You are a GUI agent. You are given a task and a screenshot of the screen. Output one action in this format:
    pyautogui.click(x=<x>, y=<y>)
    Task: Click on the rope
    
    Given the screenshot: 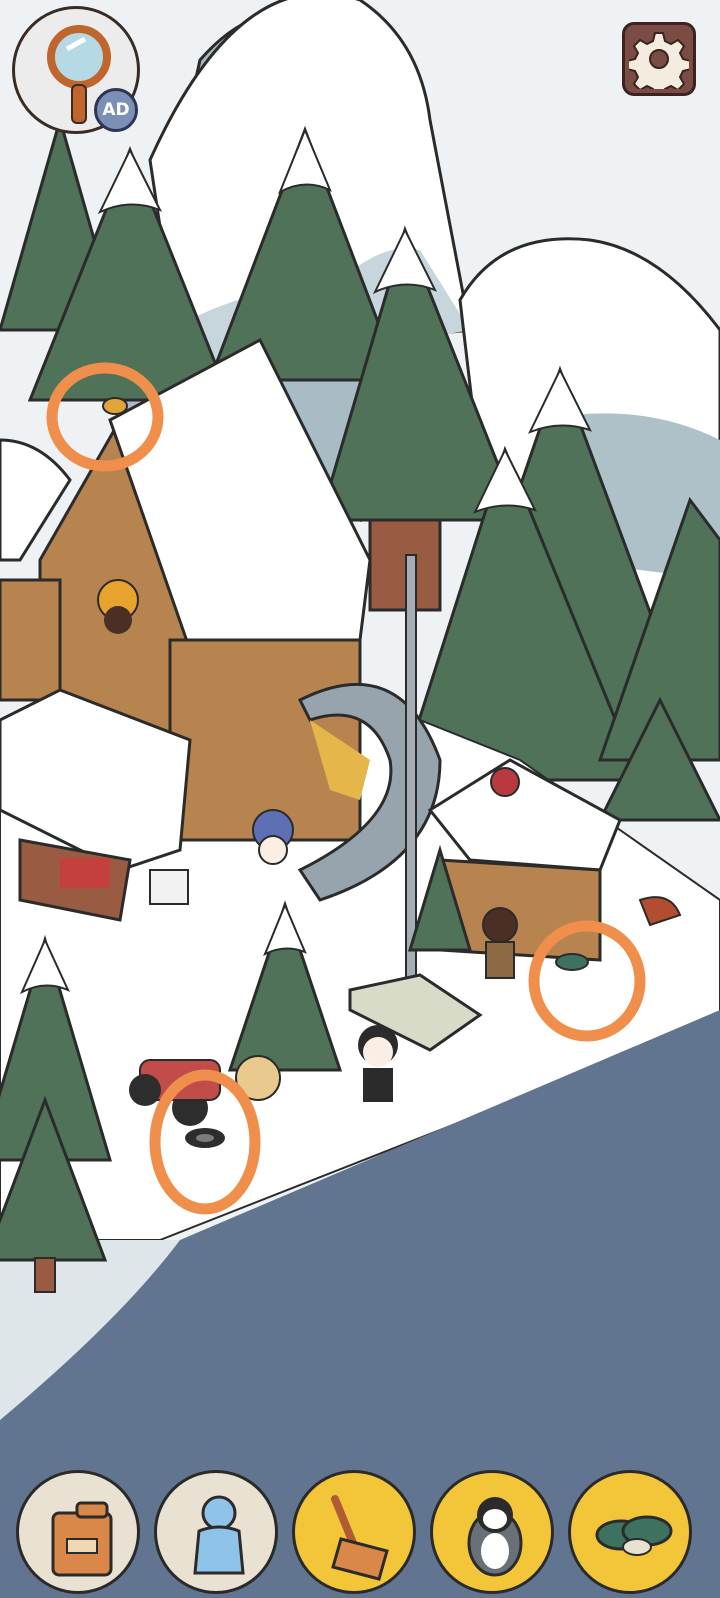 What is the action you would take?
    pyautogui.click(x=572, y=962)
    